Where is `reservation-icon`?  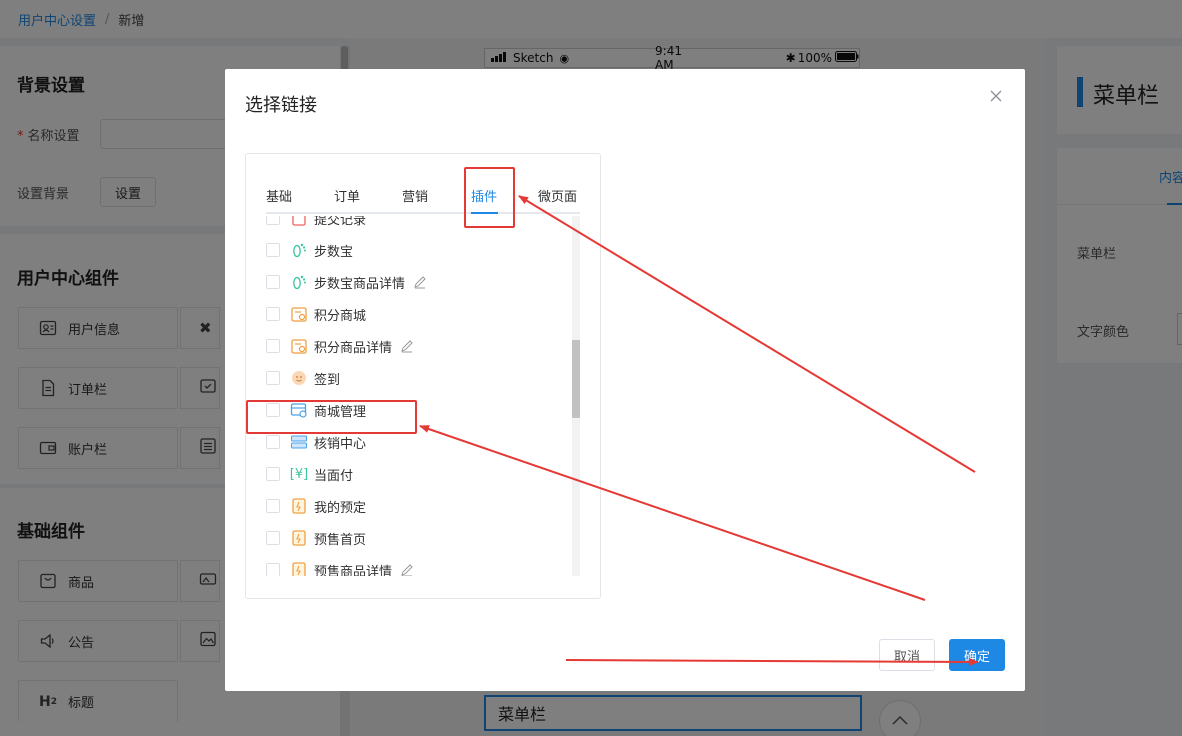
reservation-icon is located at coordinates (299, 506).